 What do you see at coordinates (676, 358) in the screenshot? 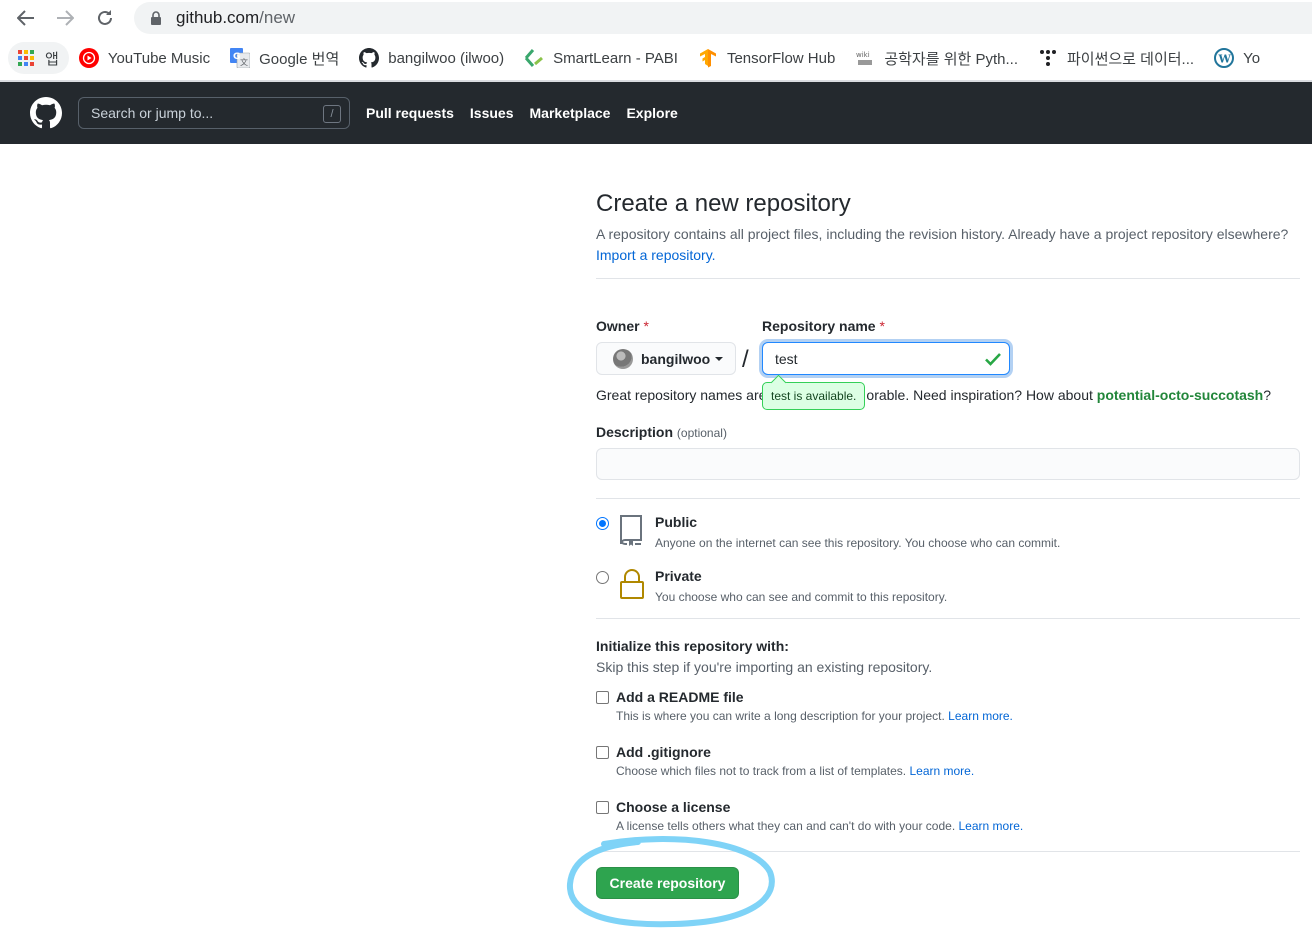
I see `owner-name: bangilwoo` at bounding box center [676, 358].